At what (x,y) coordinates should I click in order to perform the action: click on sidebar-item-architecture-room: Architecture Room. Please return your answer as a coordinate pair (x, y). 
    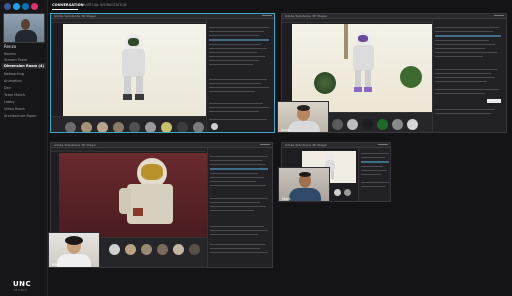
    Looking at the image, I should click on (20, 116).